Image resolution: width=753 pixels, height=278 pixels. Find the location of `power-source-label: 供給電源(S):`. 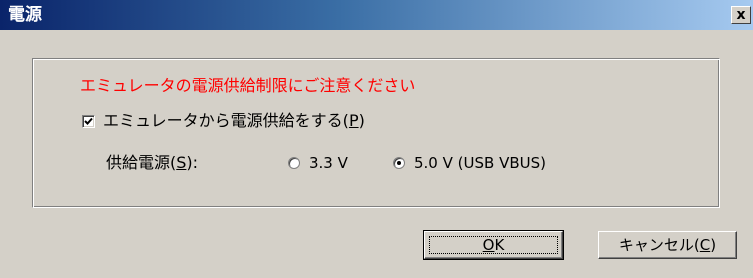

power-source-label: 供給電源(S): is located at coordinates (152, 162).